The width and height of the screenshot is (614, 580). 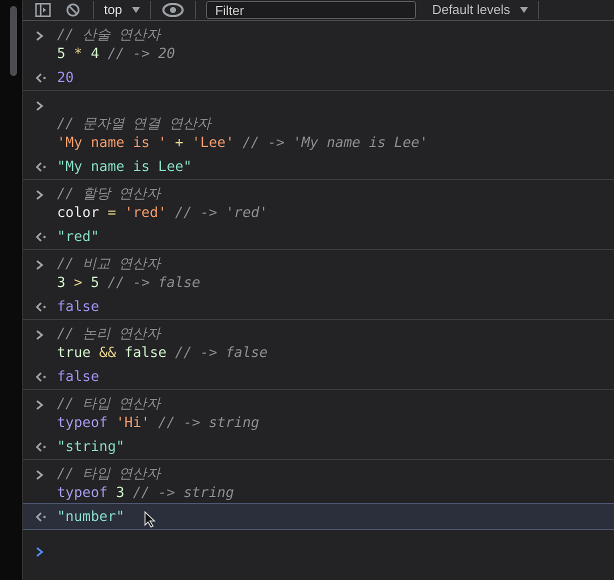 What do you see at coordinates (173, 10) in the screenshot?
I see `eye-icon` at bounding box center [173, 10].